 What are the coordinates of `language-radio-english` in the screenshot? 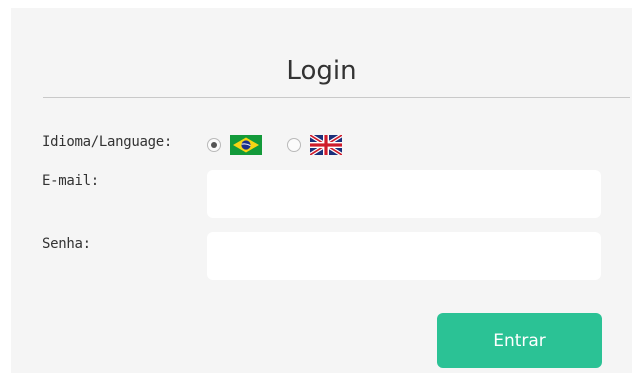 It's located at (294, 145).